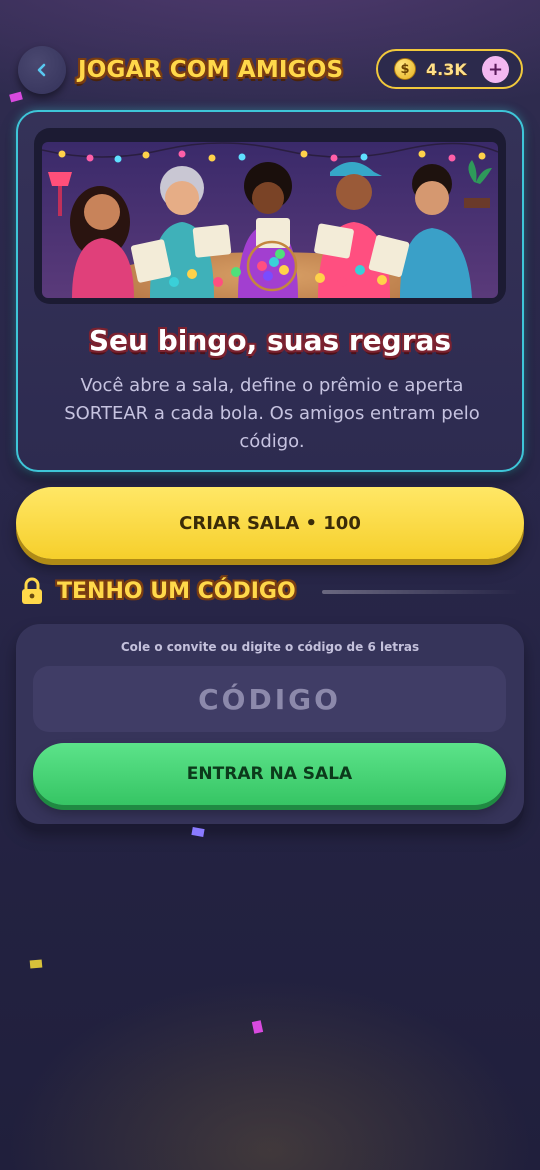 This screenshot has height=1170, width=540. Describe the element at coordinates (495, 69) in the screenshot. I see `add-coins-button: +` at that location.